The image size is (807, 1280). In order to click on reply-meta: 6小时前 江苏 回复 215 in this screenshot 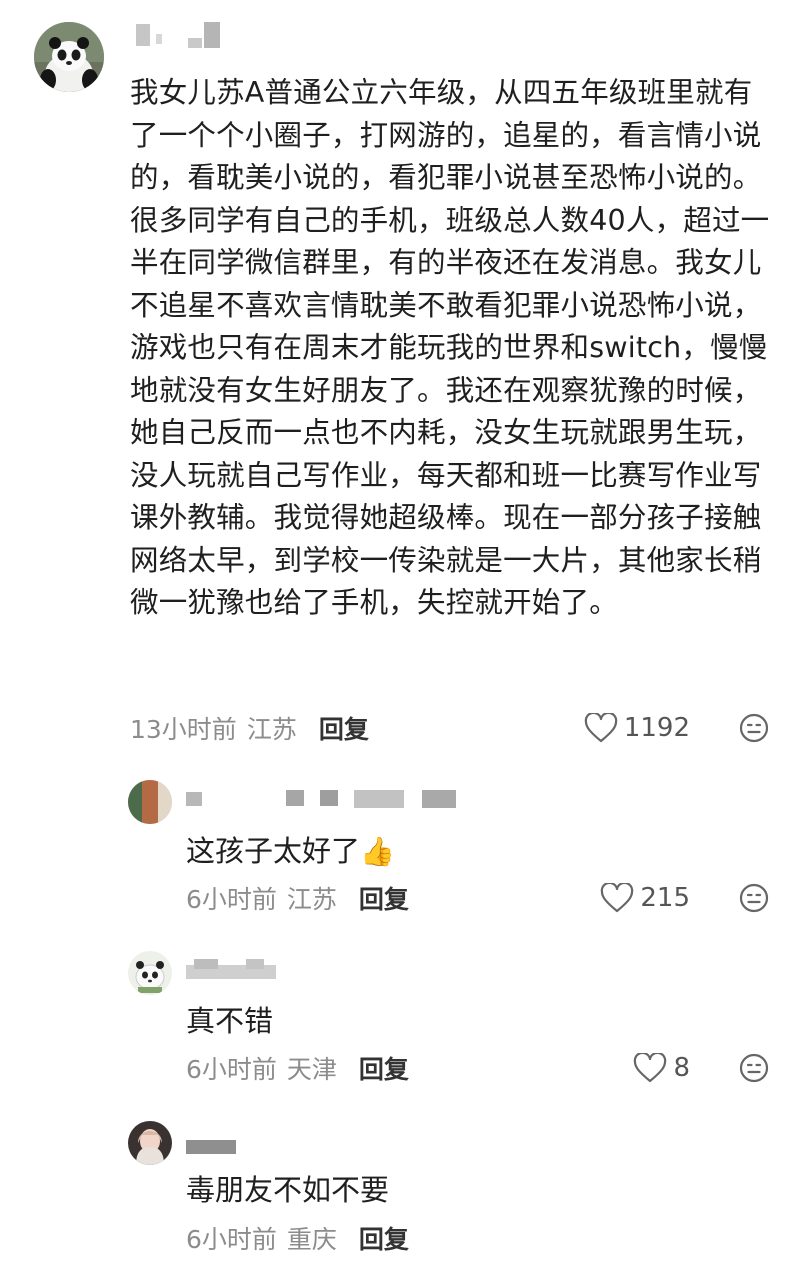, I will do `click(478, 898)`.